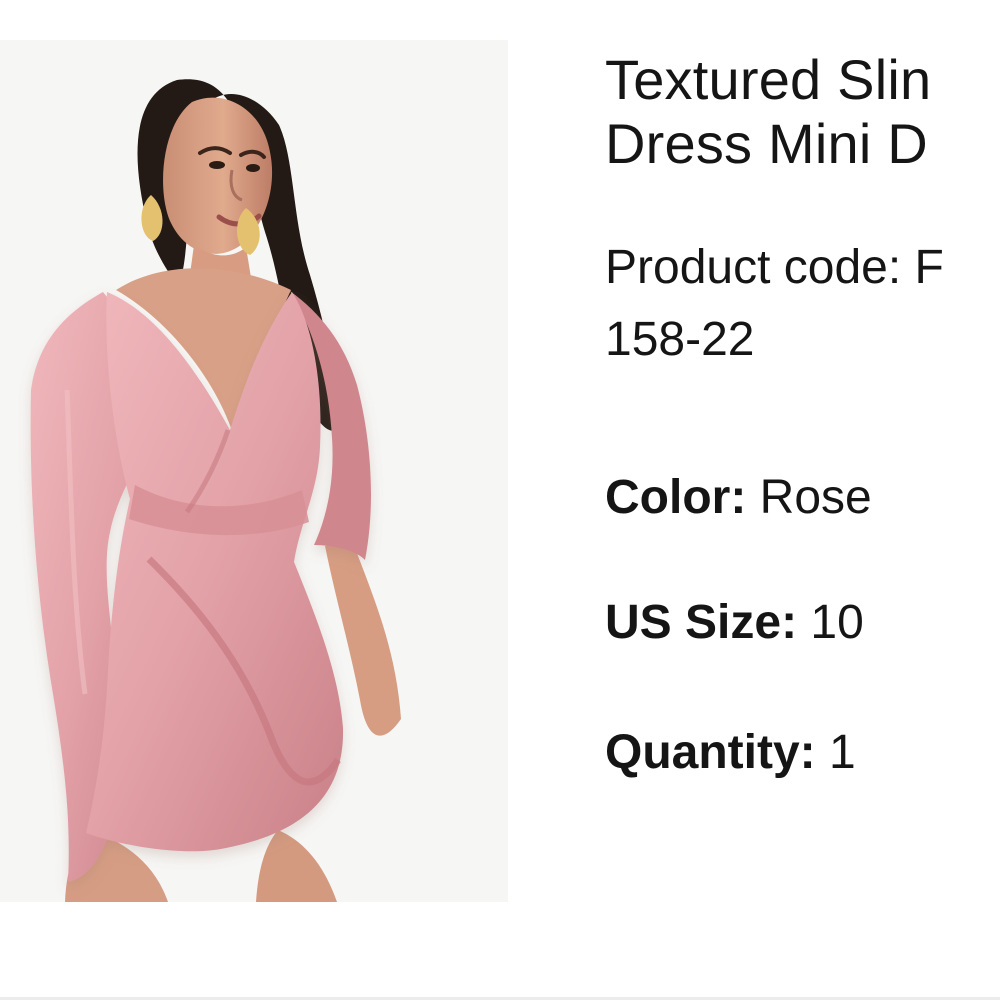 The image size is (1000, 1000). I want to click on size-label: US Size:, so click(701, 622).